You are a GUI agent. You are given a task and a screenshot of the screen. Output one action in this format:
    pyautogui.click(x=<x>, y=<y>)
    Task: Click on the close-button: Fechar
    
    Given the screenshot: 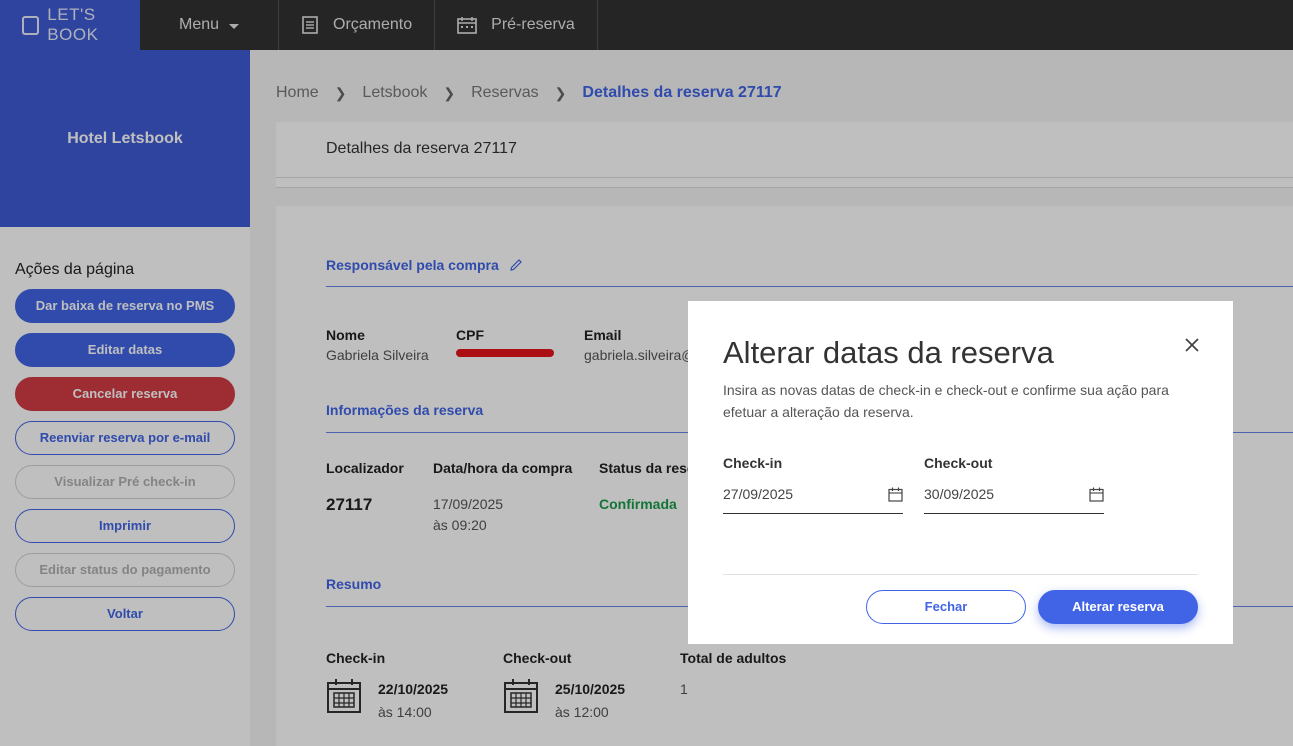 What is the action you would take?
    pyautogui.click(x=946, y=607)
    